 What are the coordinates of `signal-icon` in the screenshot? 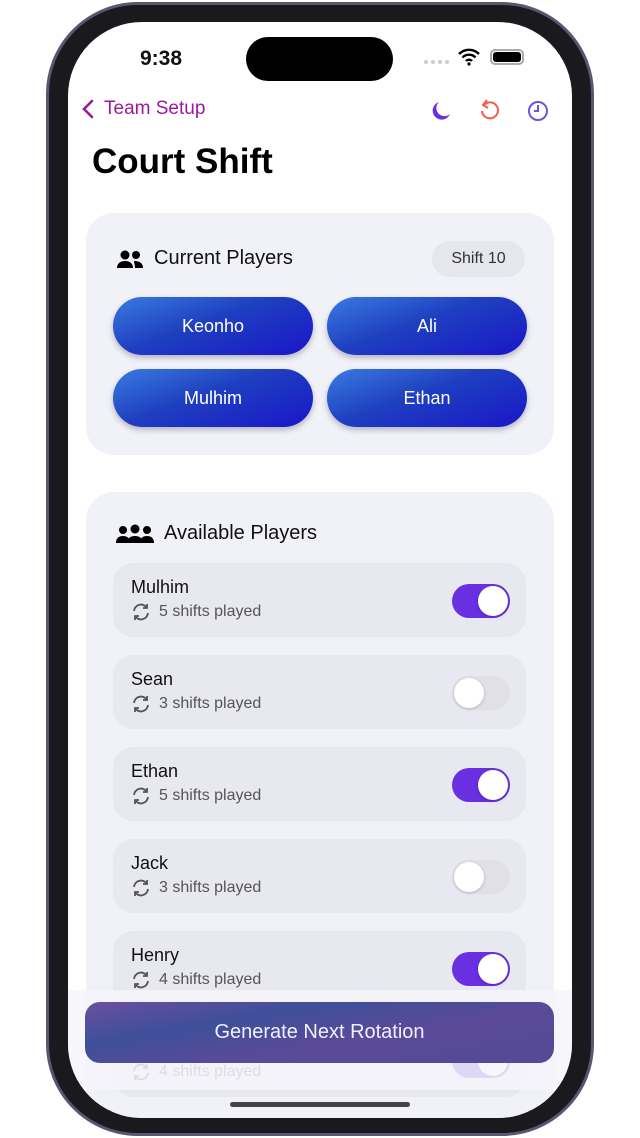 It's located at (436, 62).